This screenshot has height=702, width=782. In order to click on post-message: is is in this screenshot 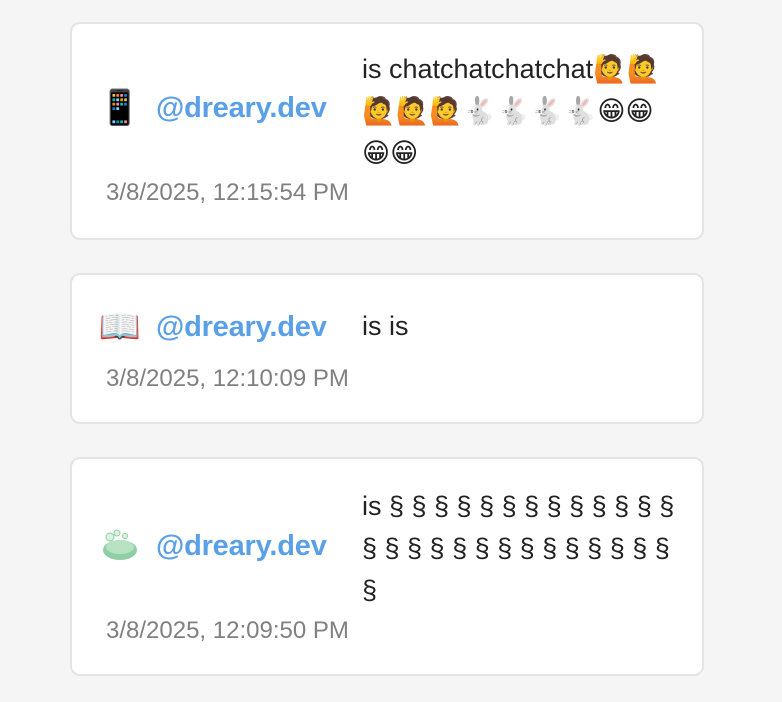, I will do `click(385, 326)`.